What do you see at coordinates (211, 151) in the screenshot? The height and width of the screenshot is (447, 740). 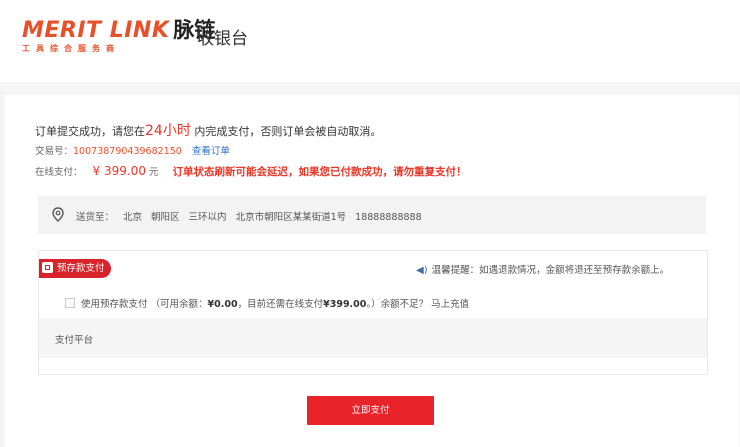 I see `view-order-link: 查看订单` at bounding box center [211, 151].